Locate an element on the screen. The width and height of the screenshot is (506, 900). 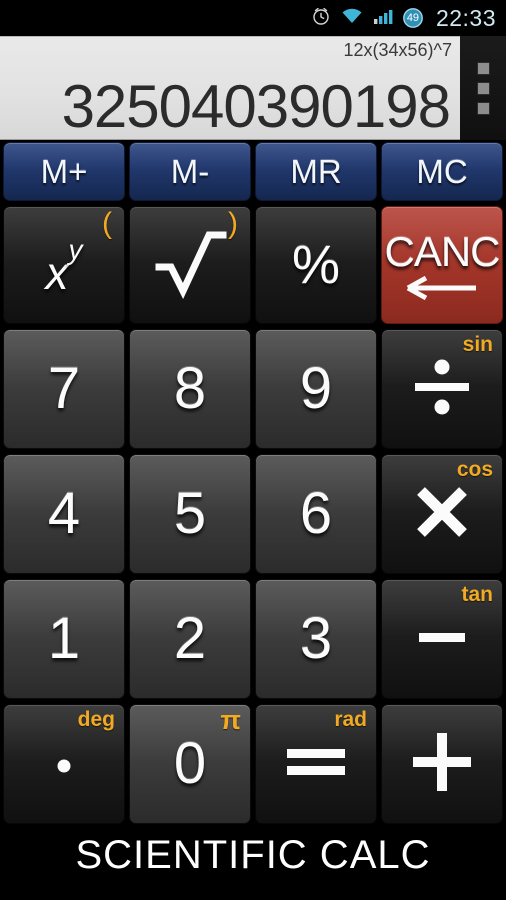
digit-5-button: 5 is located at coordinates (190, 514).